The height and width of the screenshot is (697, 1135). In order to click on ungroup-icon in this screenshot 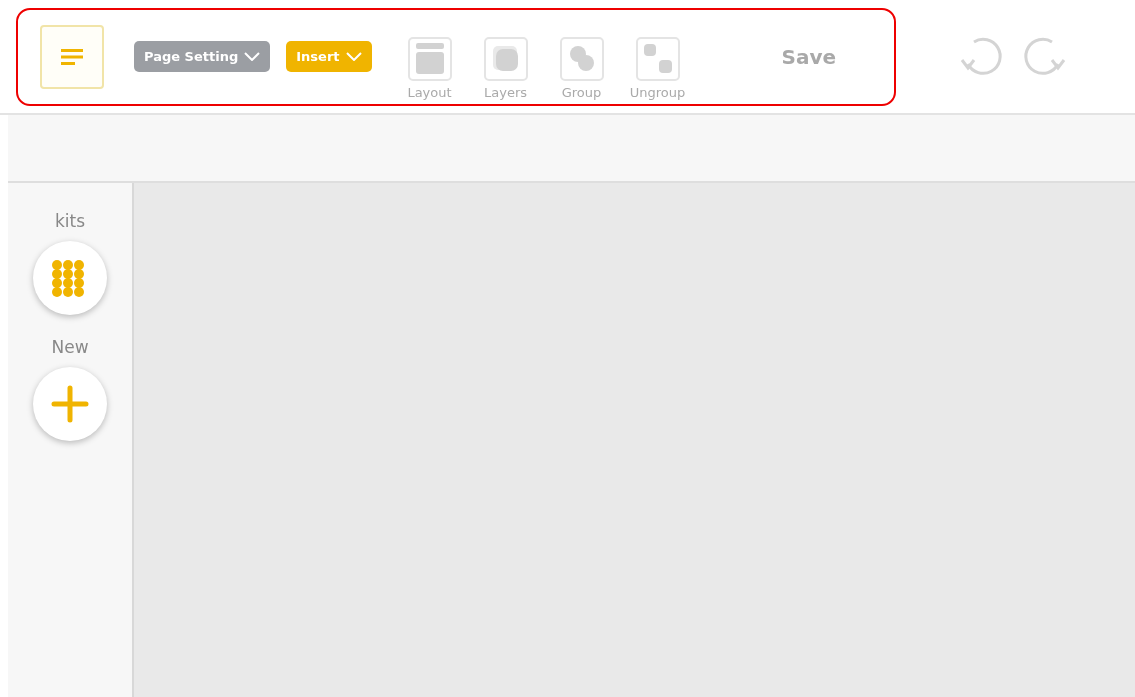, I will do `click(657, 59)`.